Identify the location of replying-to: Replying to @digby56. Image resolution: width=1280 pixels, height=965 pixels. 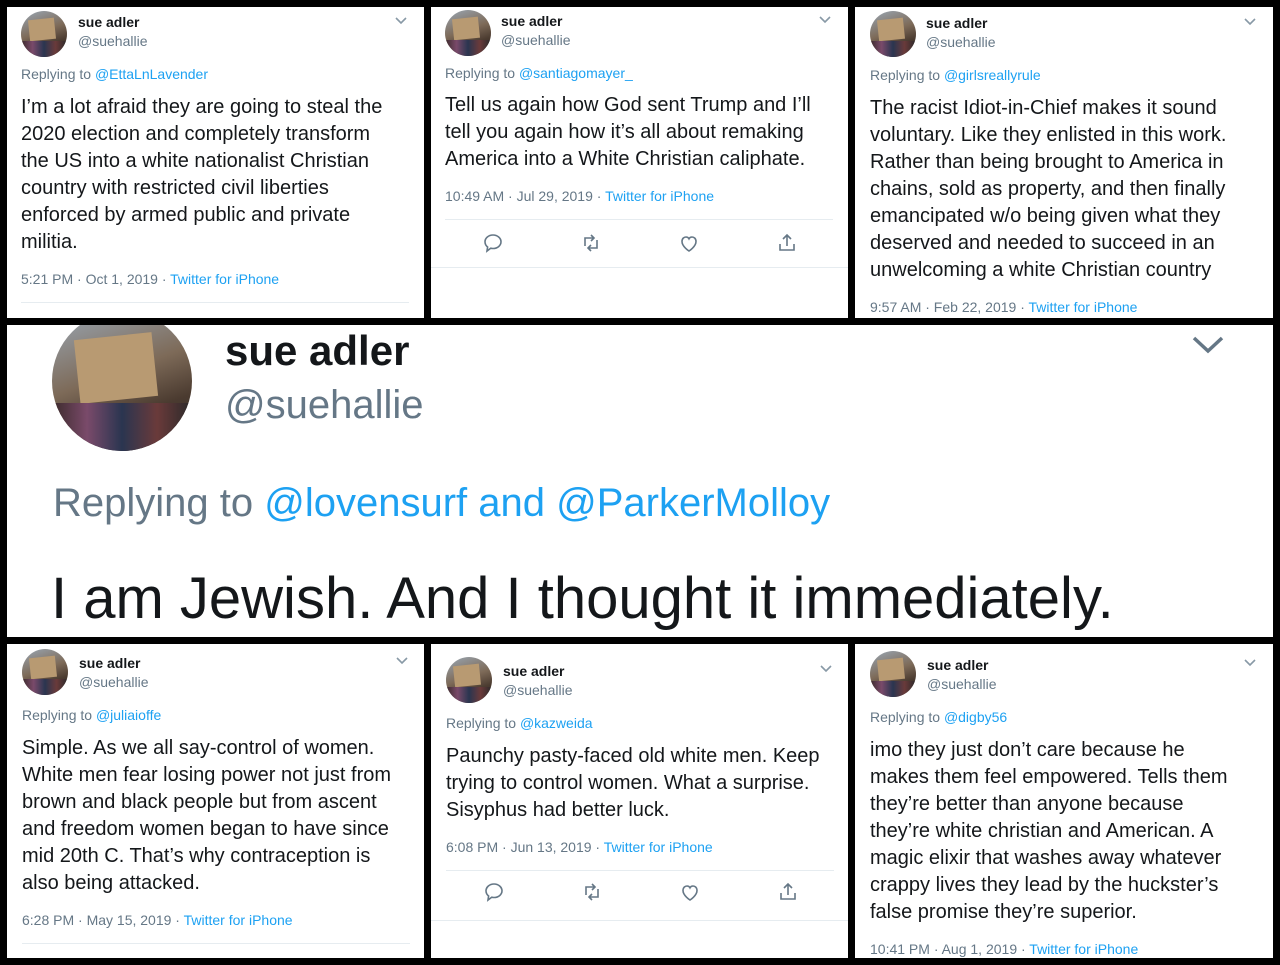
(938, 717).